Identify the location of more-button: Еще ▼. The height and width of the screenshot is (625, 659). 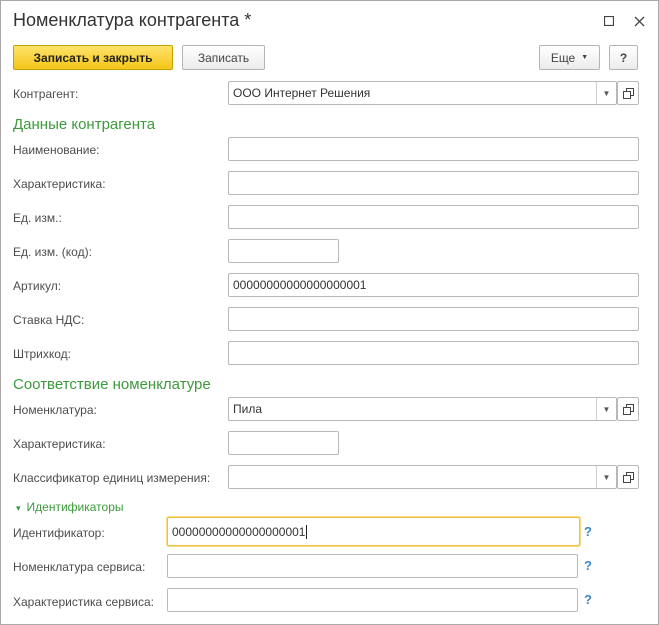
(569, 57).